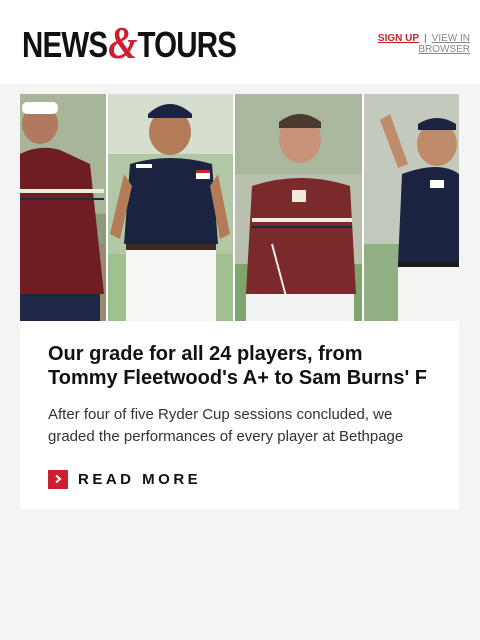 This screenshot has width=480, height=640. I want to click on read-more-button: READ MORE, so click(124, 479).